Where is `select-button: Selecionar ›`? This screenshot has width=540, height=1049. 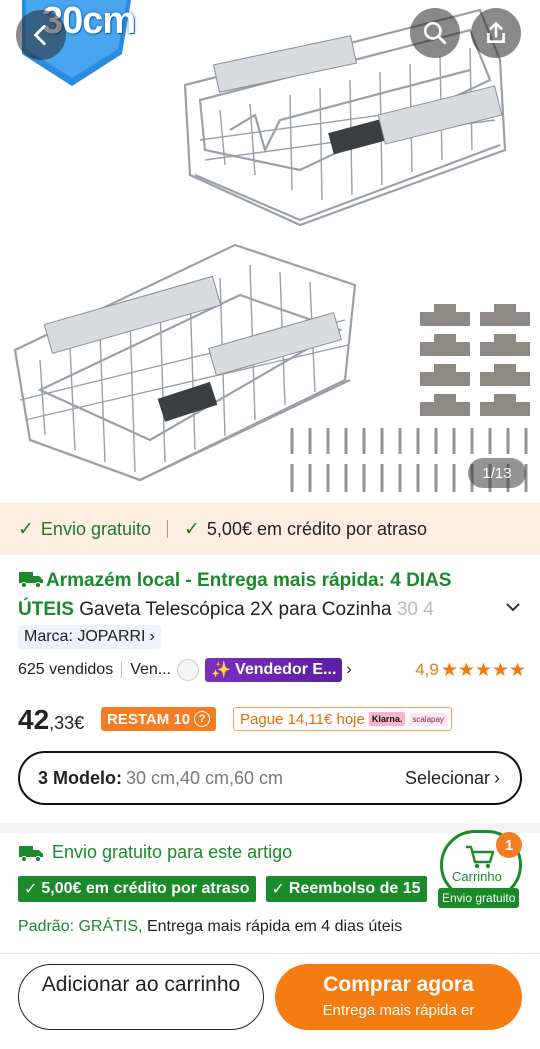 select-button: Selecionar › is located at coordinates (452, 778).